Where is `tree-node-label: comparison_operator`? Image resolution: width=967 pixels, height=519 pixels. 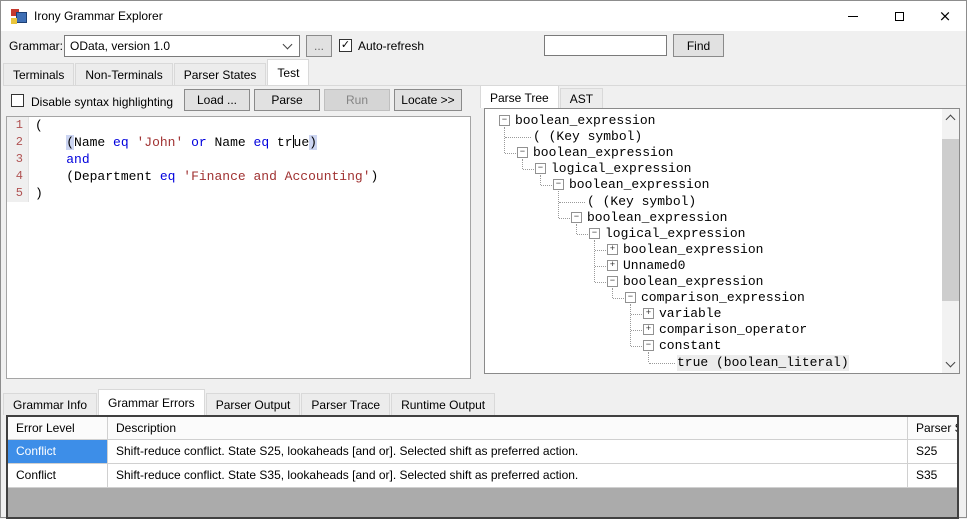
tree-node-label: comparison_operator is located at coordinates (733, 330).